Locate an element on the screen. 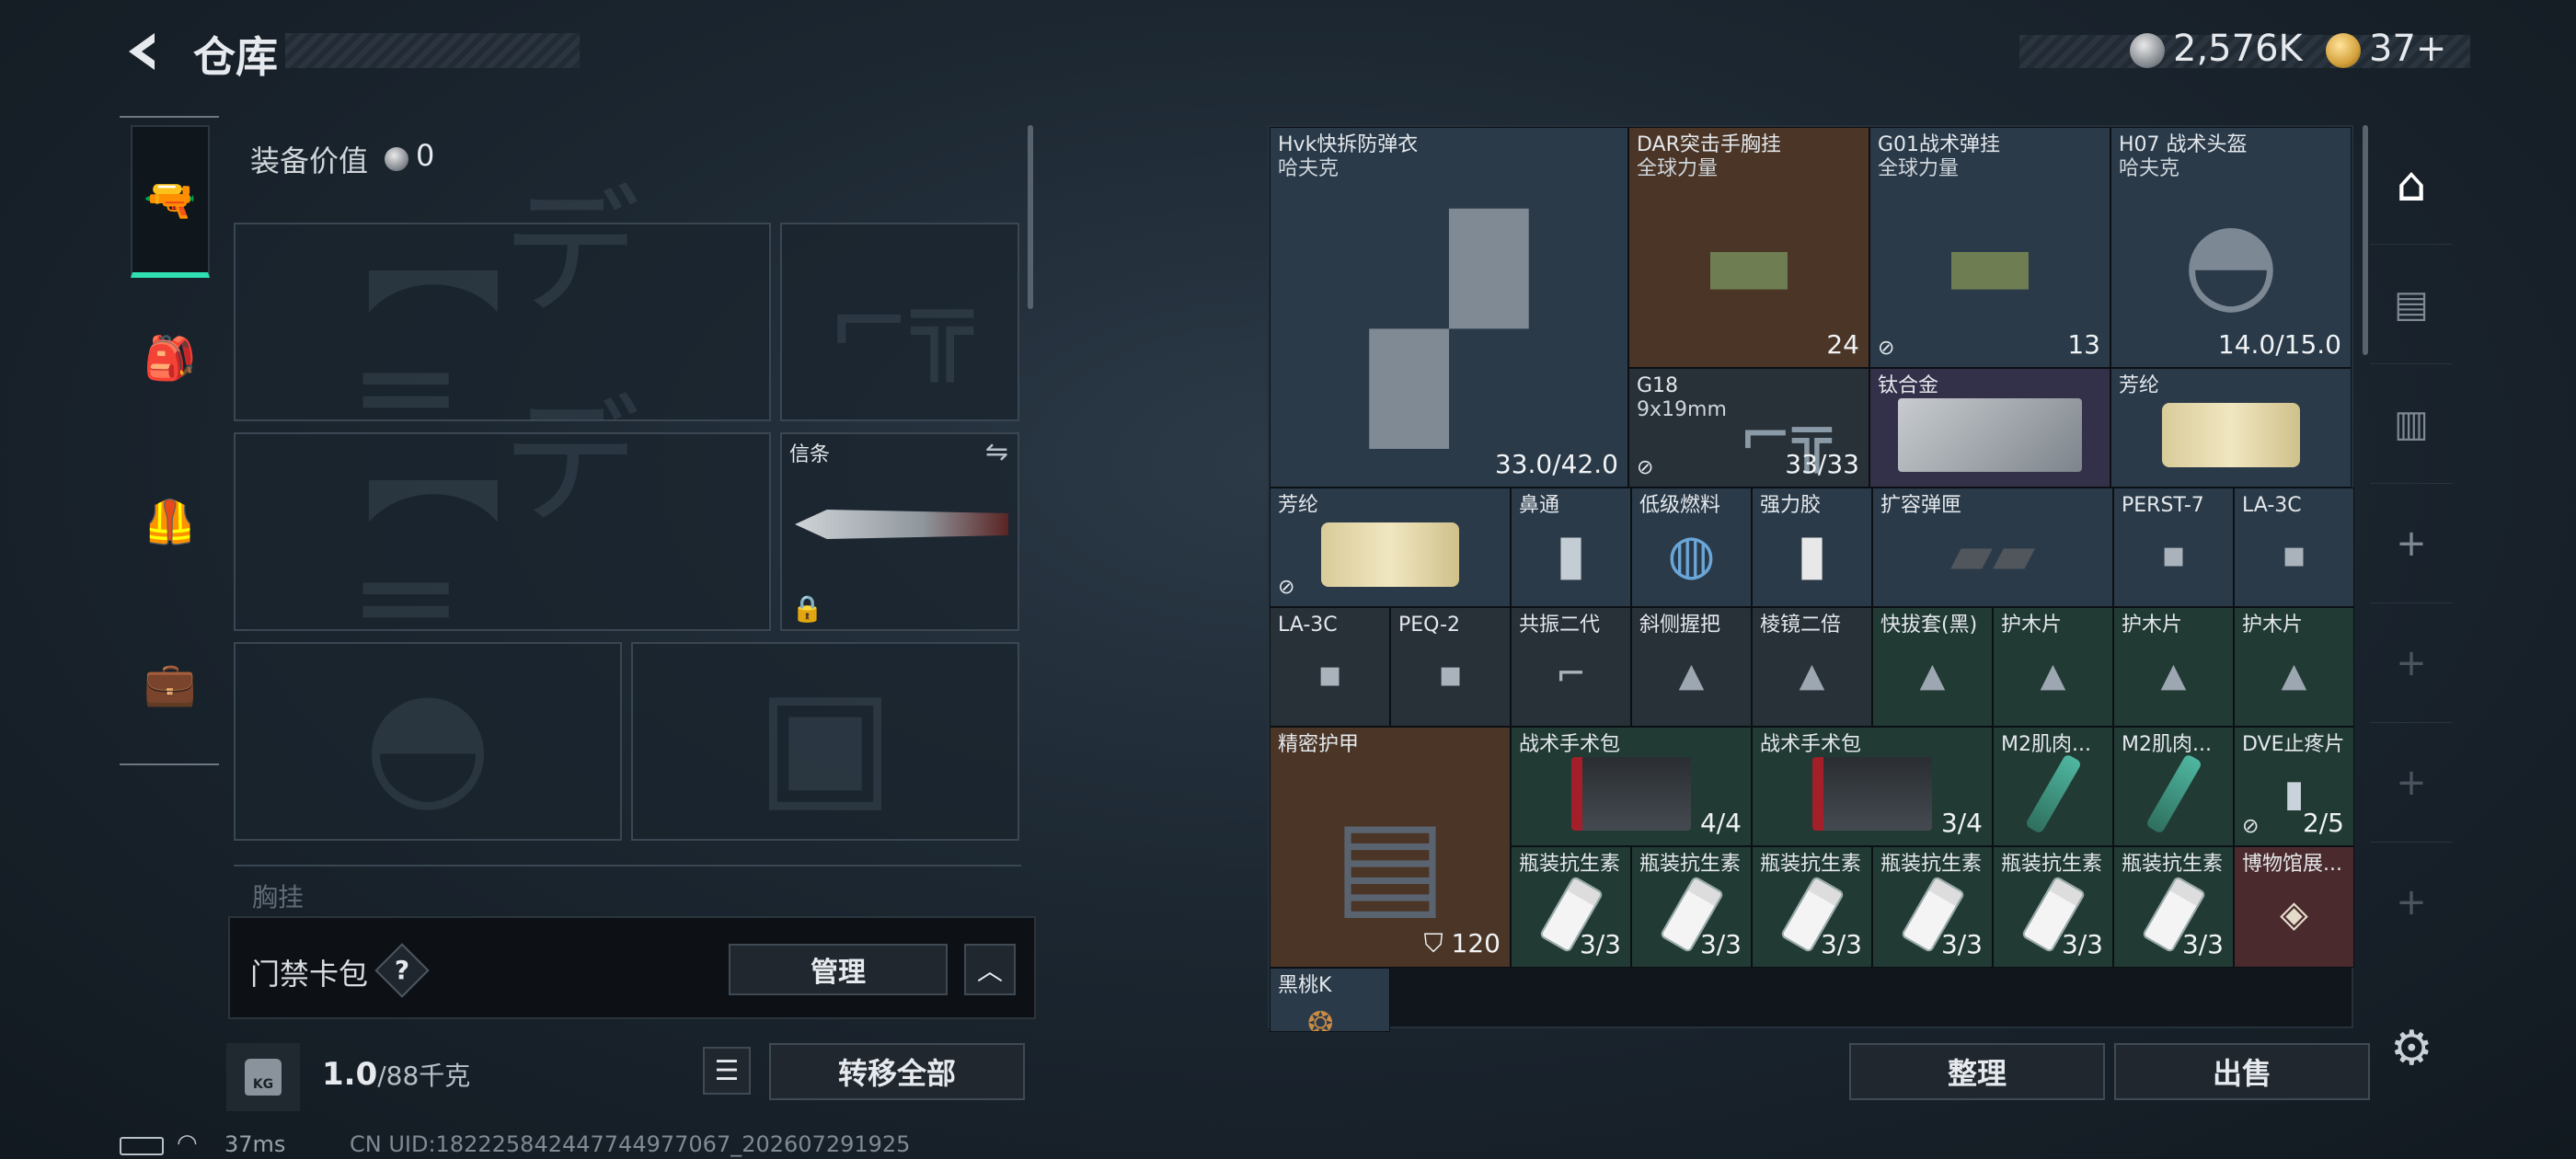  armor-slot: ▣ is located at coordinates (825, 741).